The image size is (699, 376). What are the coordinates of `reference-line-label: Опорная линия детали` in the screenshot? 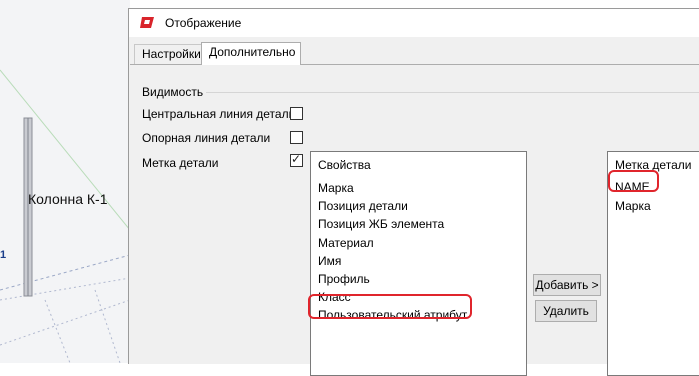 It's located at (206, 138).